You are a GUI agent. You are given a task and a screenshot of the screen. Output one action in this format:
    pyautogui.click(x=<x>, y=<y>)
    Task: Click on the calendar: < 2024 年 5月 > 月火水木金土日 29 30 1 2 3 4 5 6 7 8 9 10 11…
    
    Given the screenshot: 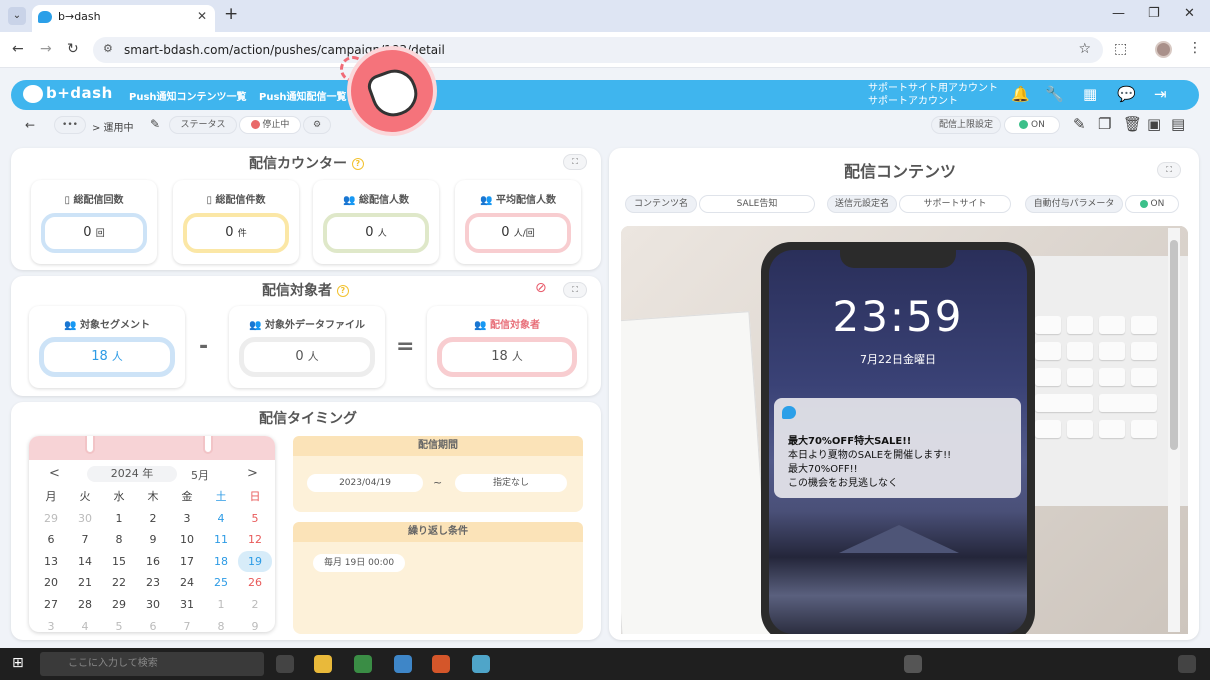 What is the action you would take?
    pyautogui.click(x=152, y=534)
    